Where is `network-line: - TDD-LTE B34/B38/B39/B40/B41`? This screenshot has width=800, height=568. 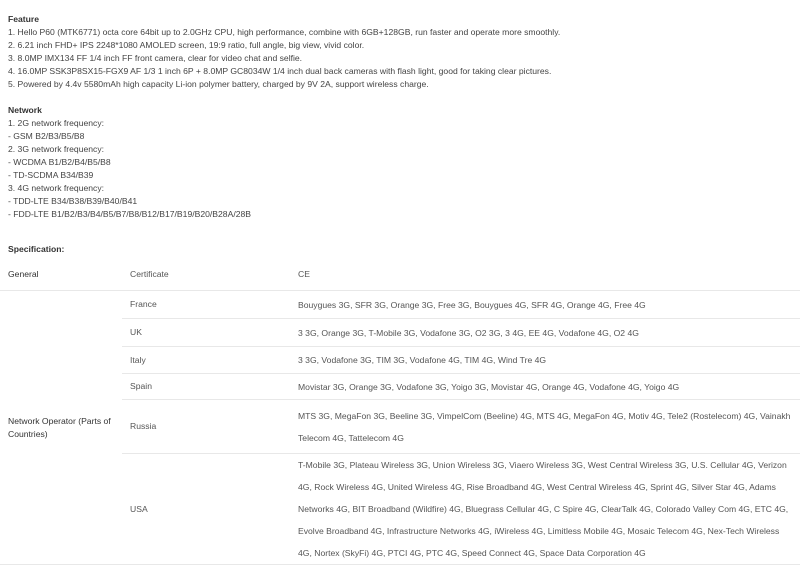 network-line: - TDD-LTE B34/B38/B39/B40/B41 is located at coordinates (73, 201).